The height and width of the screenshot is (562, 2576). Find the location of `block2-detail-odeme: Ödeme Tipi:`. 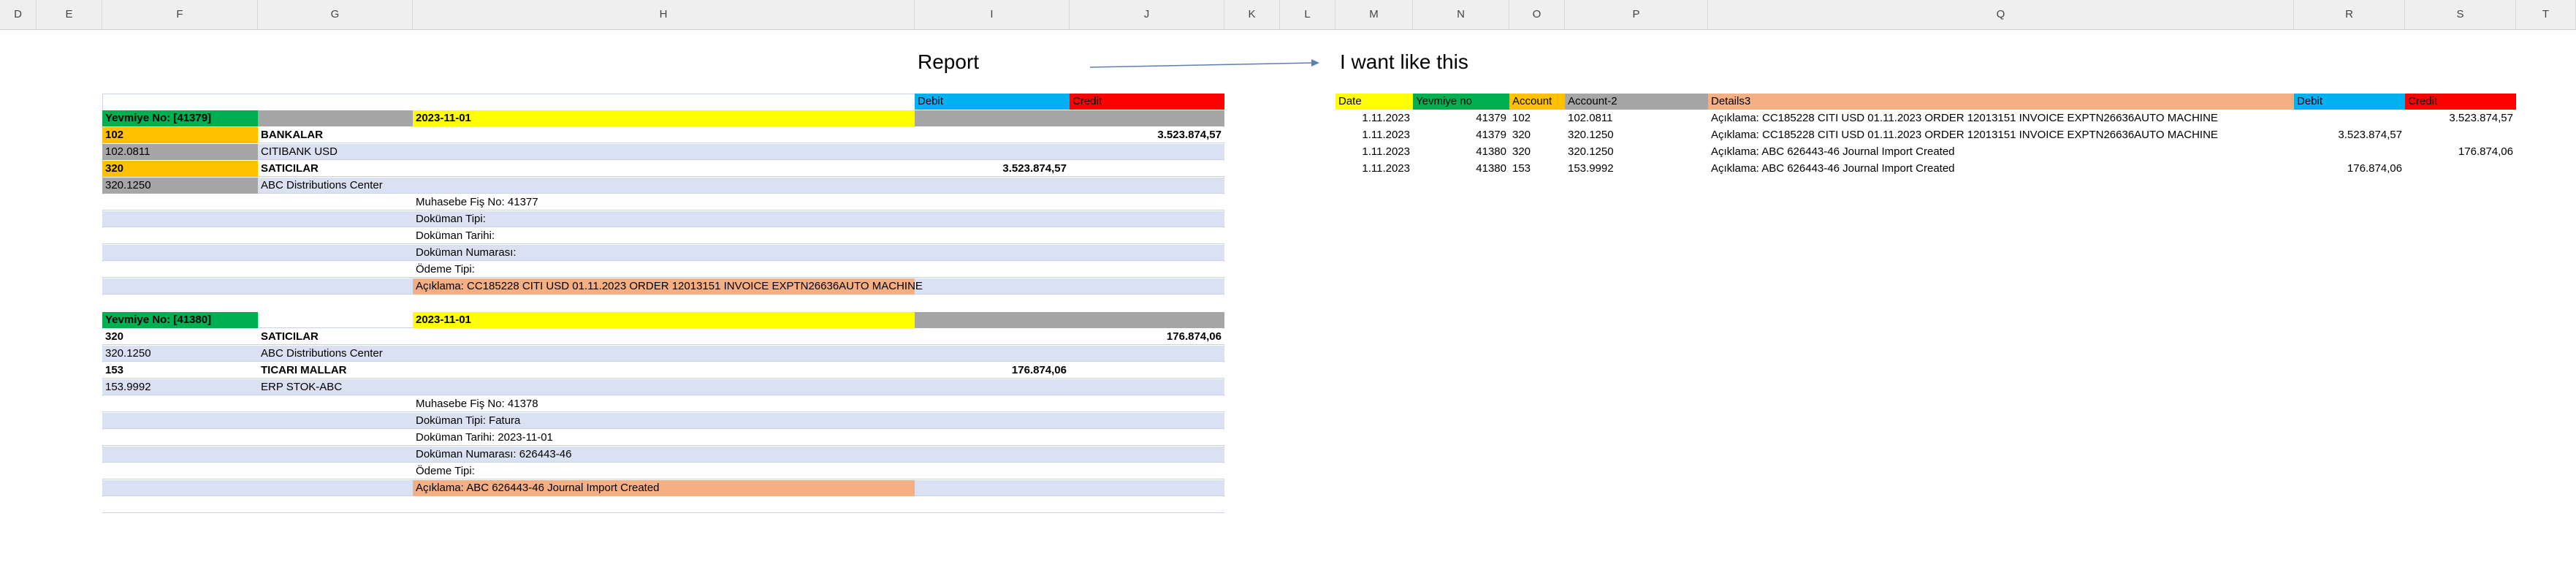

block2-detail-odeme: Ödeme Tipi: is located at coordinates (664, 471).